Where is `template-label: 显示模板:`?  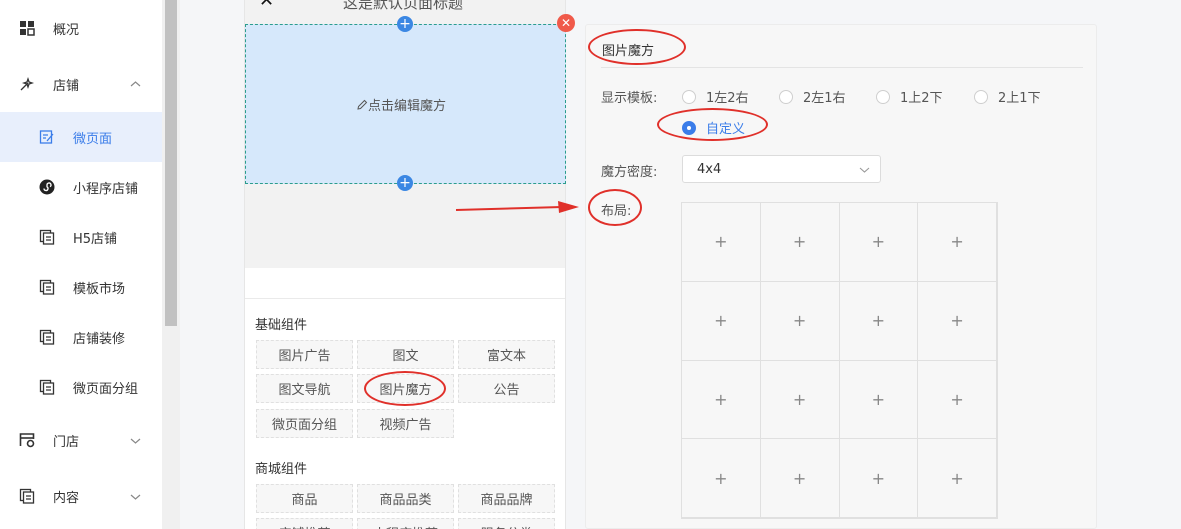
template-label: 显示模板: is located at coordinates (629, 98).